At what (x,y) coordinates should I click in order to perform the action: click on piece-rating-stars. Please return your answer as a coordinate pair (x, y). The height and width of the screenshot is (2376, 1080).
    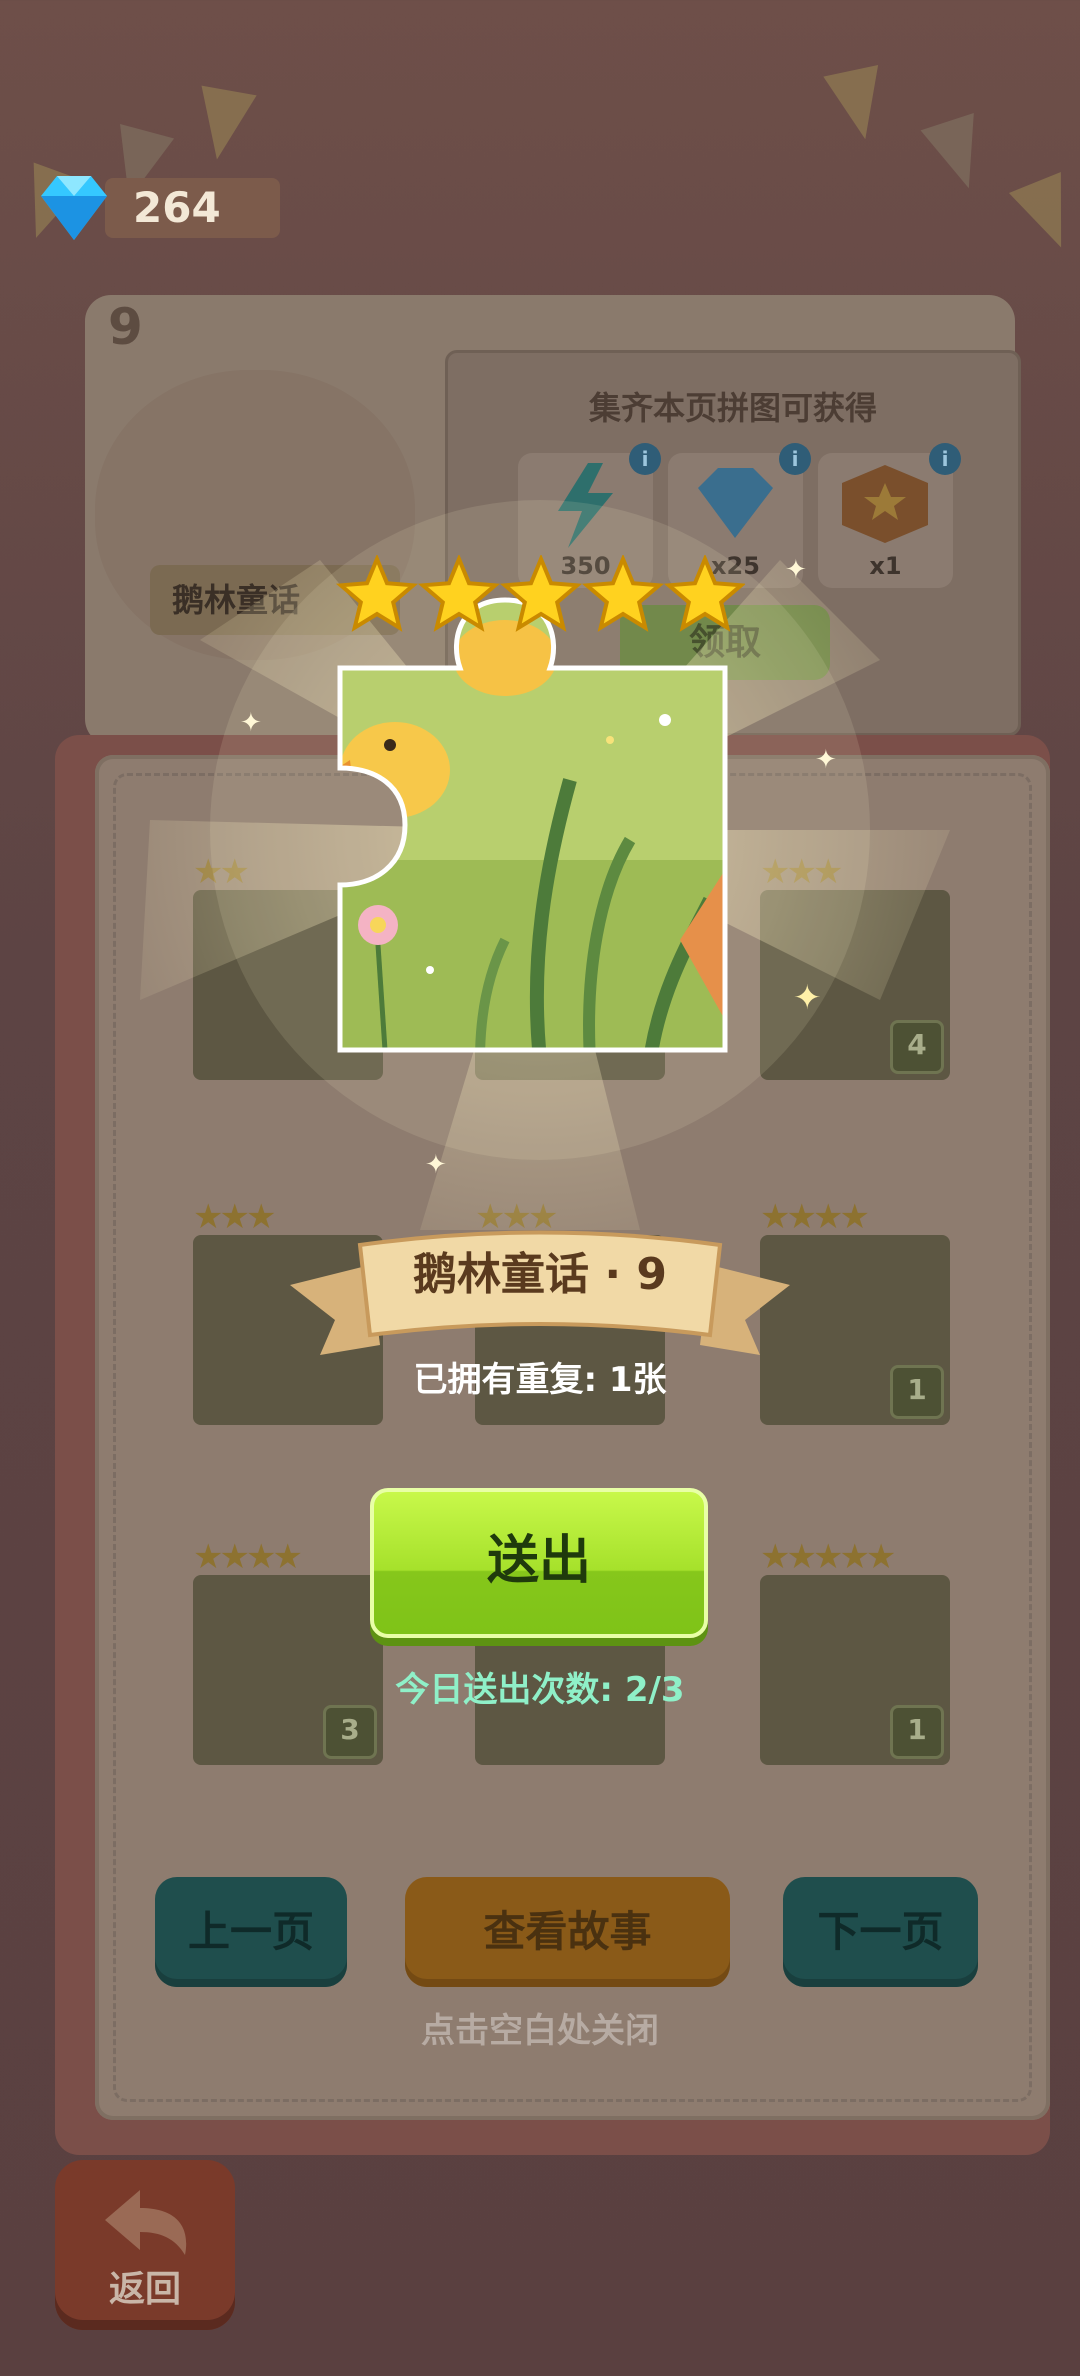
    Looking at the image, I should click on (541, 596).